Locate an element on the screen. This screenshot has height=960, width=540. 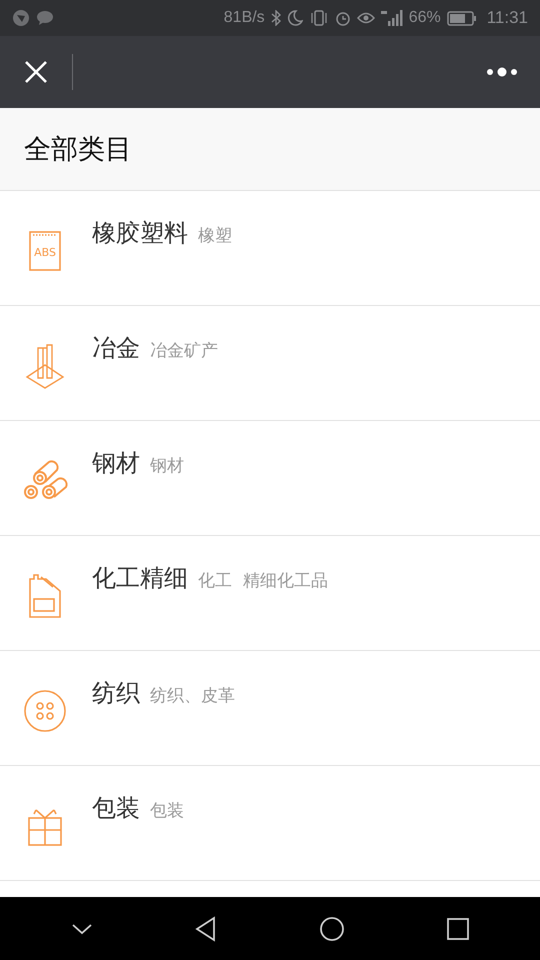
eye-icon is located at coordinates (365, 18).